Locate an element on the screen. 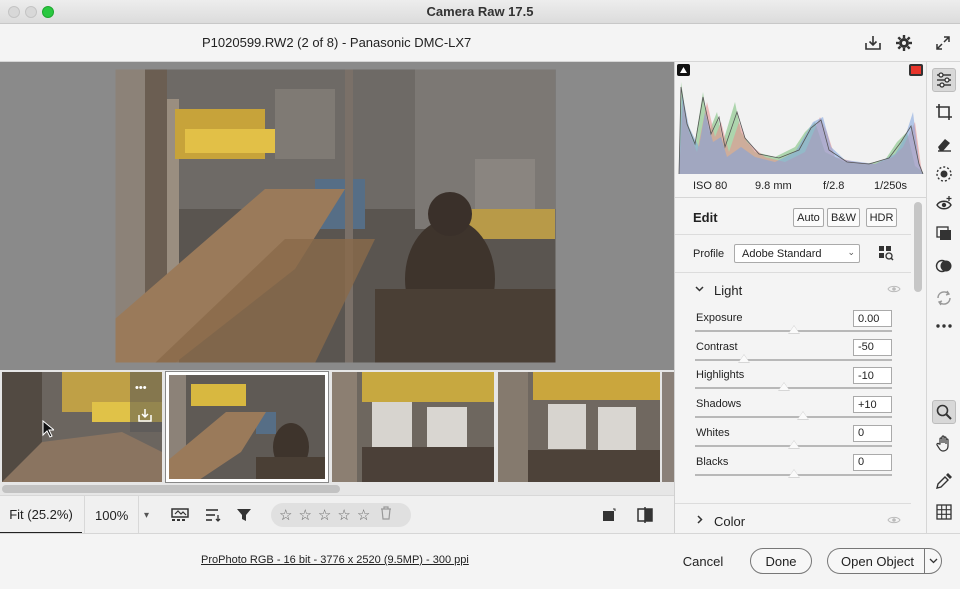 The height and width of the screenshot is (589, 960). window-titlebar: Camera Raw 17.5 is located at coordinates (480, 12).